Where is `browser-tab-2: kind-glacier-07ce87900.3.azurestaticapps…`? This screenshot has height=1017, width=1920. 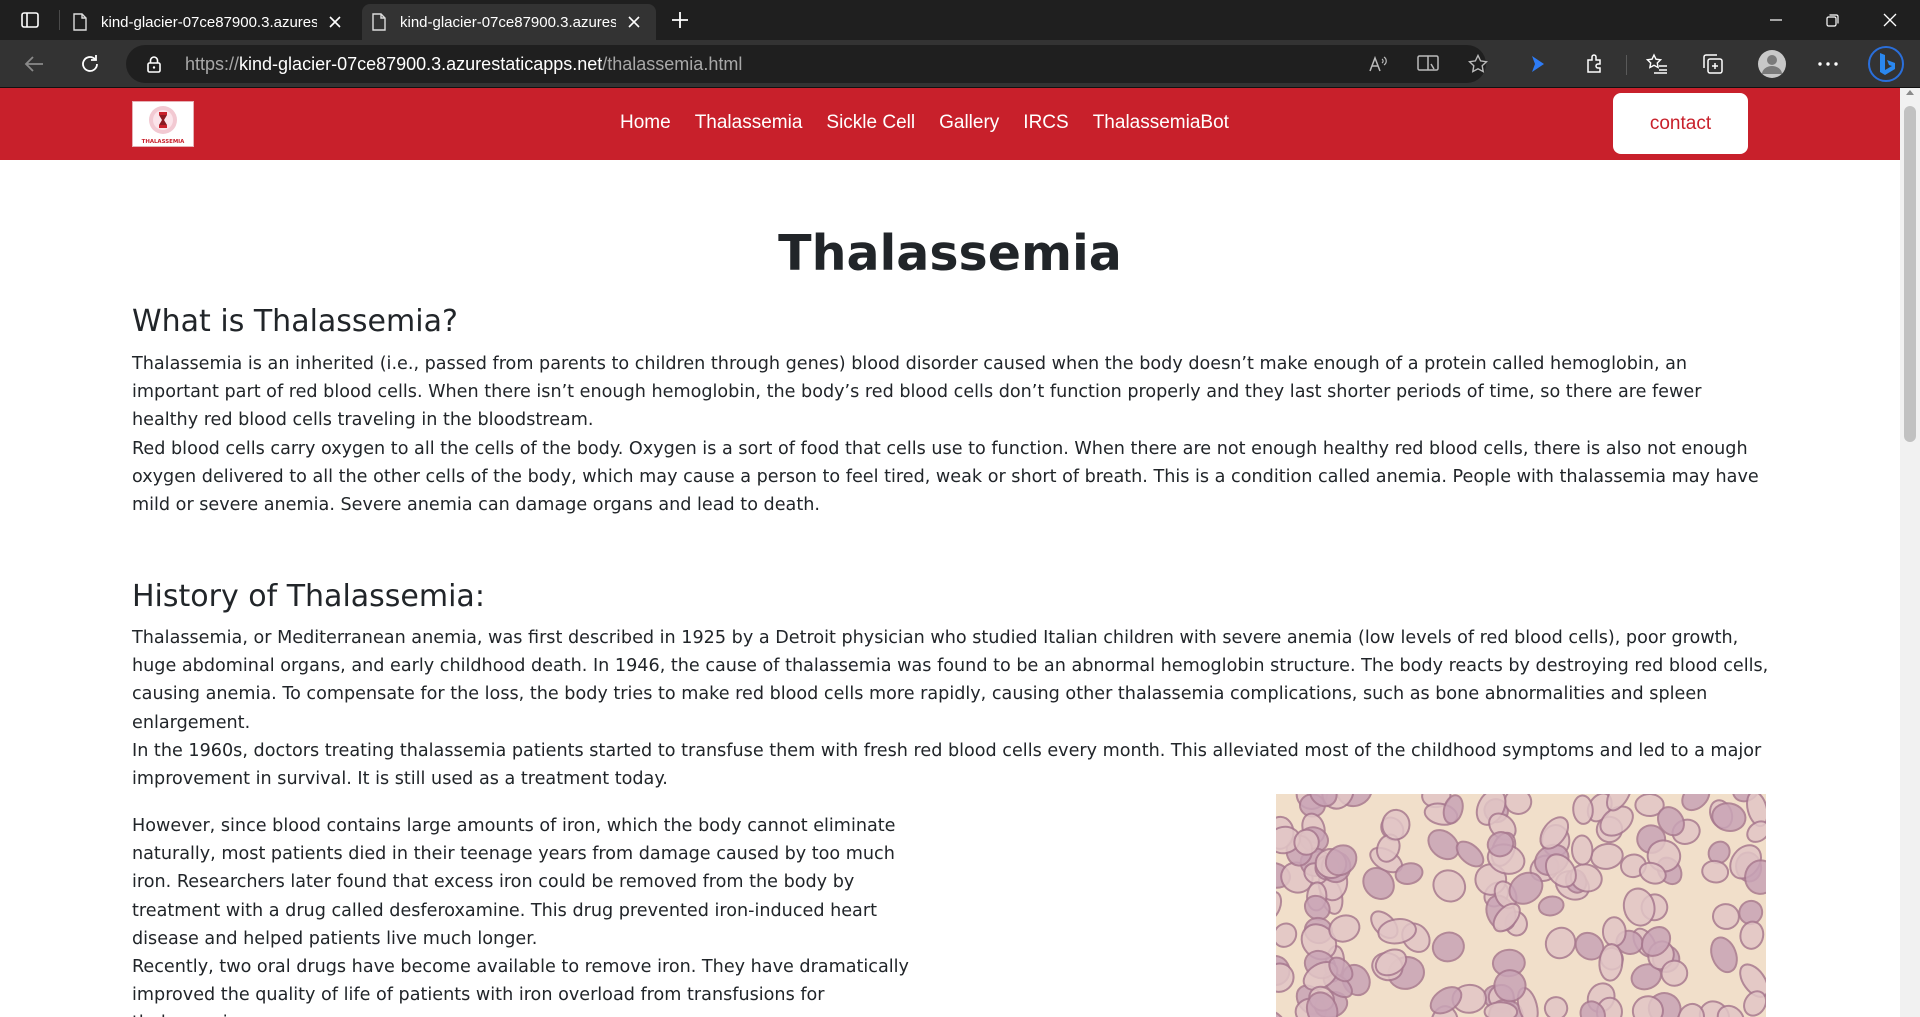
browser-tab-2: kind-glacier-07ce87900.3.azurestaticapps… is located at coordinates (509, 22).